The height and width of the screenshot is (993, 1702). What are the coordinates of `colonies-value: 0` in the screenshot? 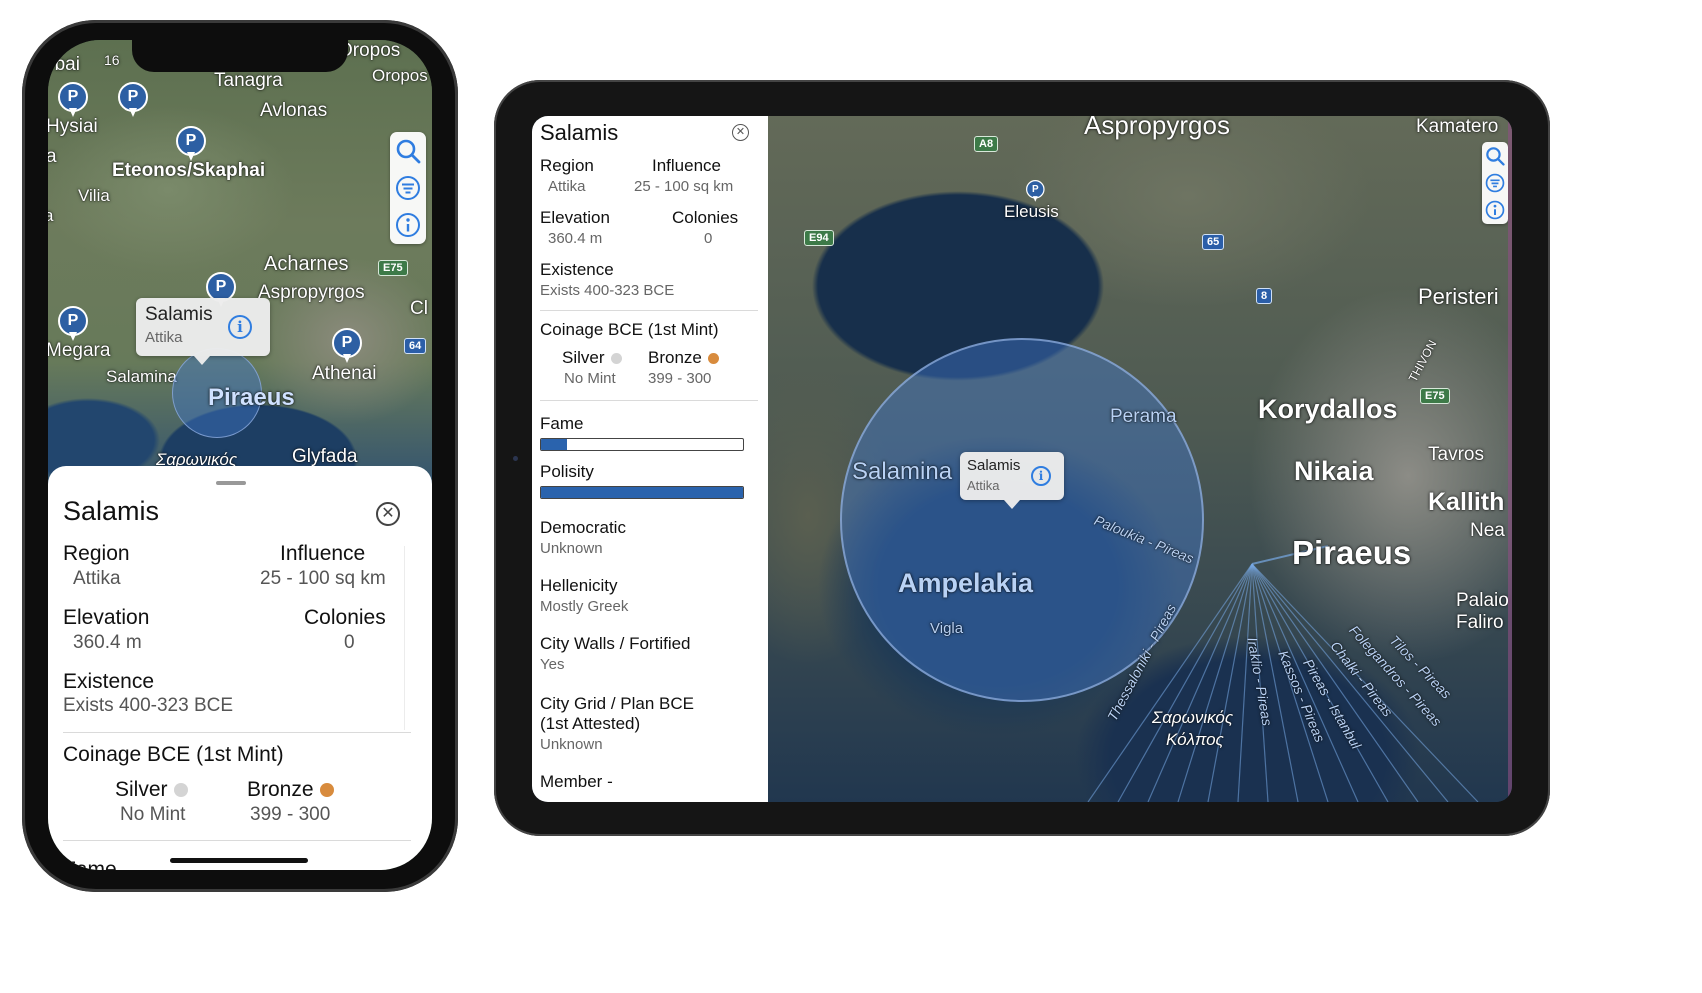 It's located at (708, 238).